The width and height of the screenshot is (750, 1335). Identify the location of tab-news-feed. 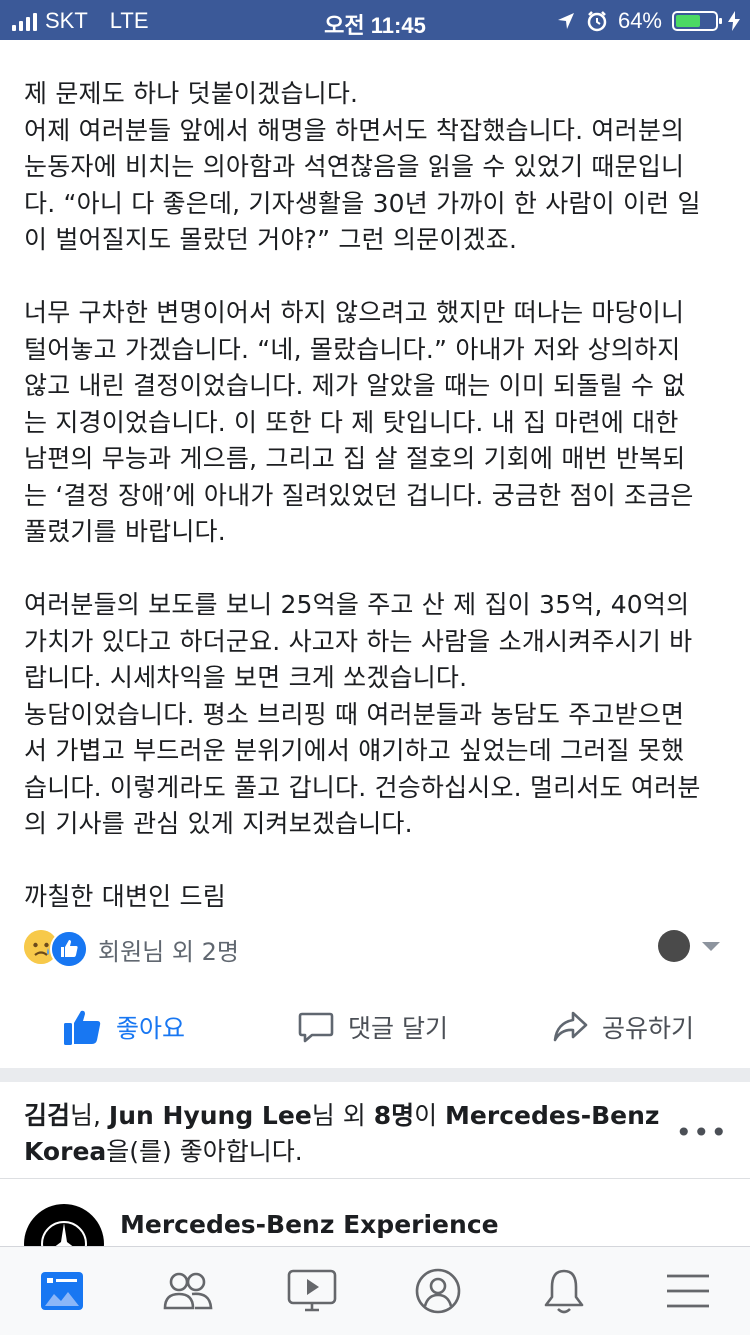
(62, 1291).